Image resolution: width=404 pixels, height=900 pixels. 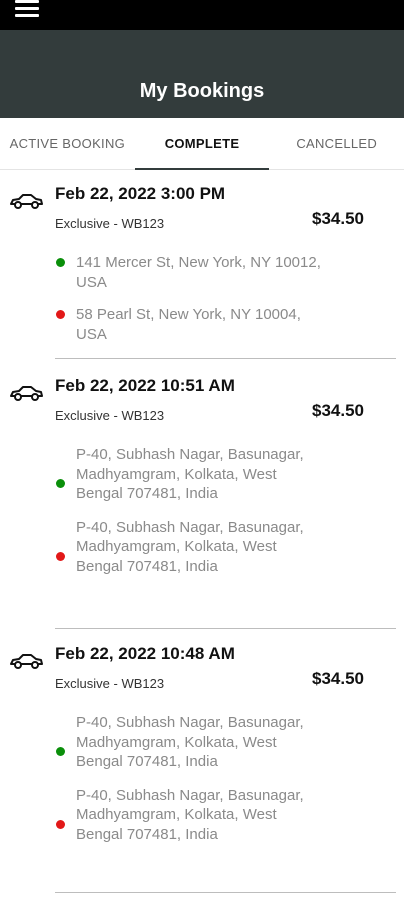 I want to click on app-bar: My Bookings, so click(x=202, y=59).